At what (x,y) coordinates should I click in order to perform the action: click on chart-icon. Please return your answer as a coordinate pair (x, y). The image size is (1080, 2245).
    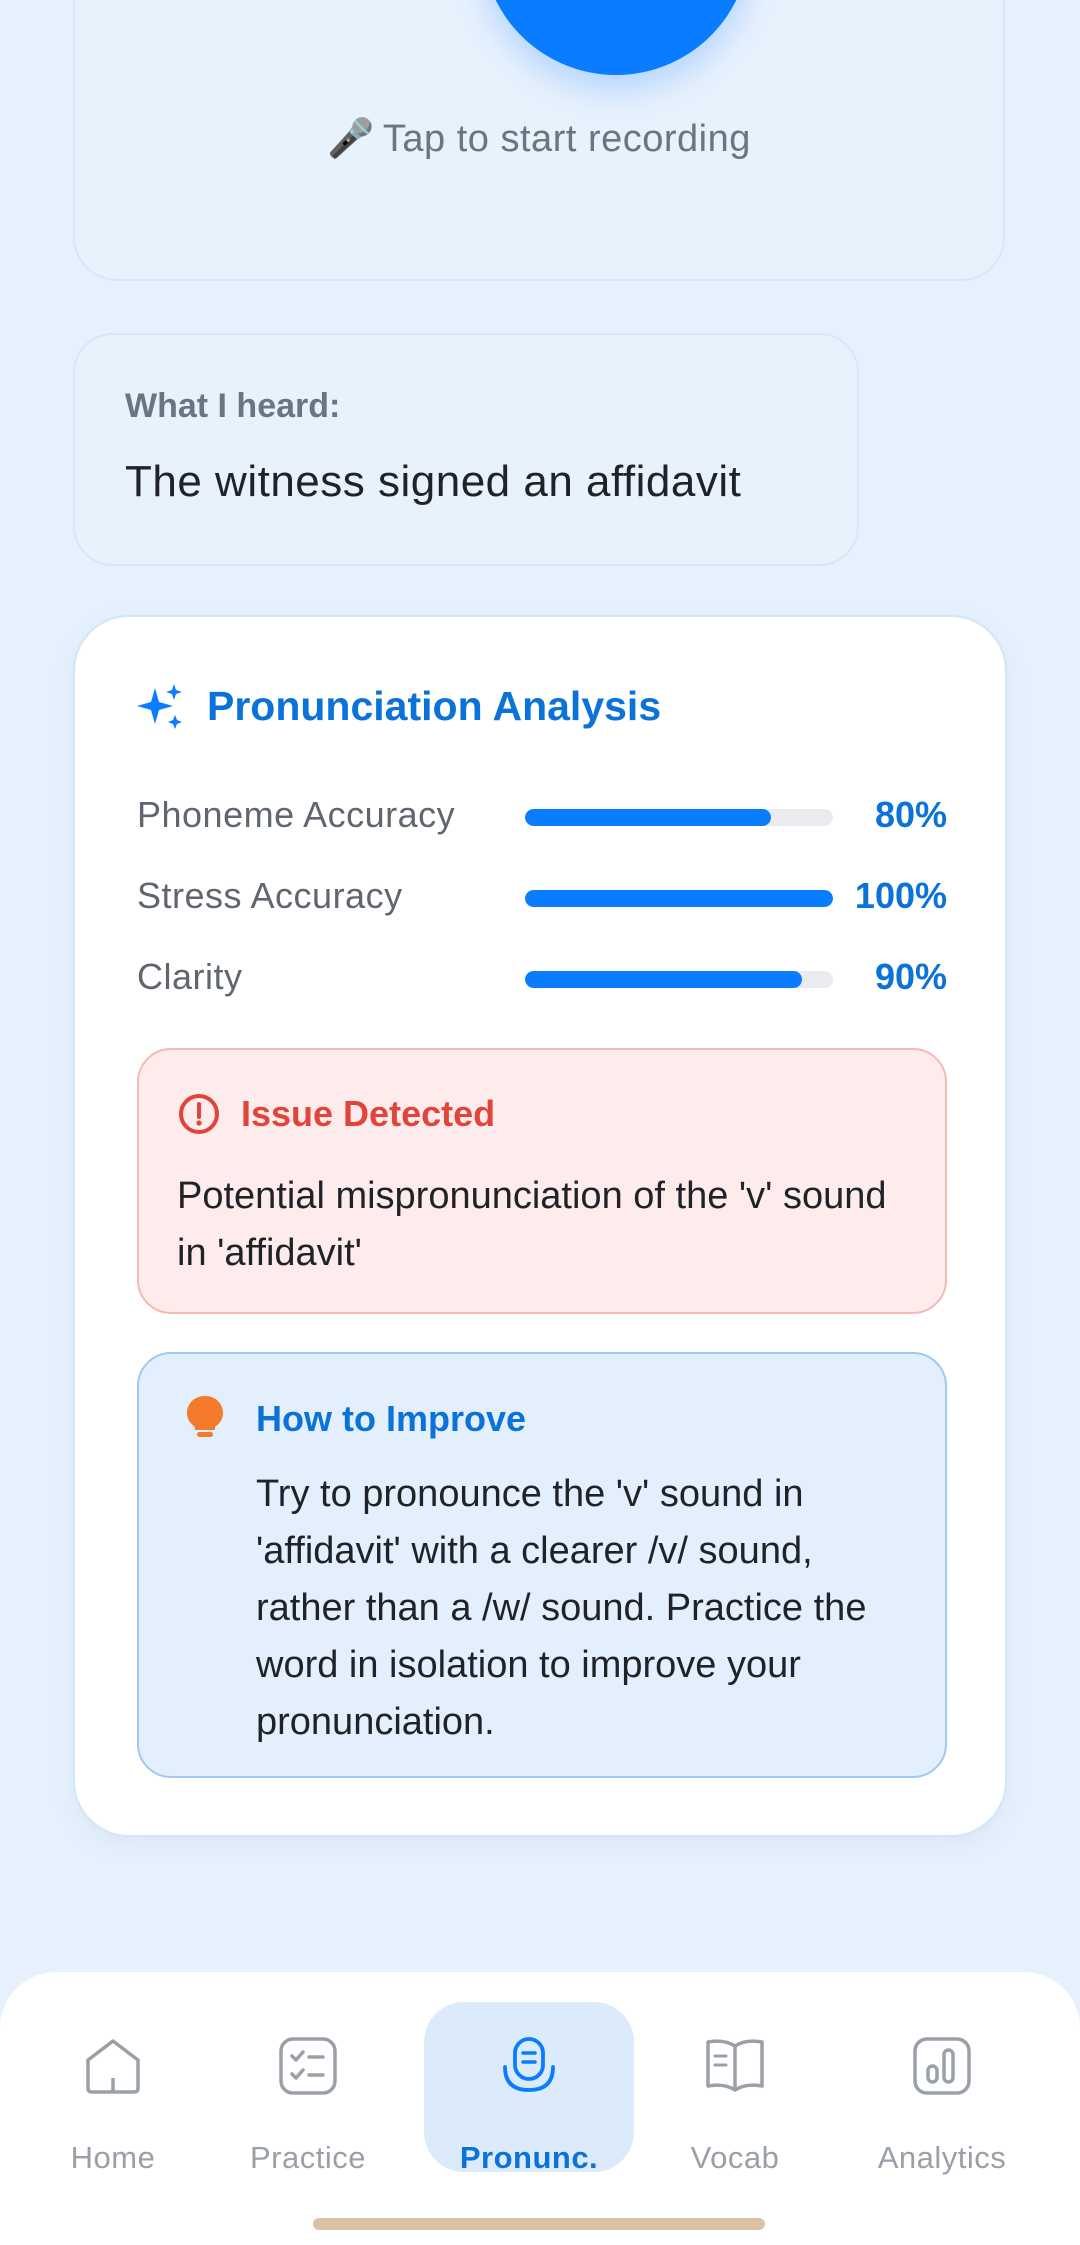
    Looking at the image, I should click on (942, 2066).